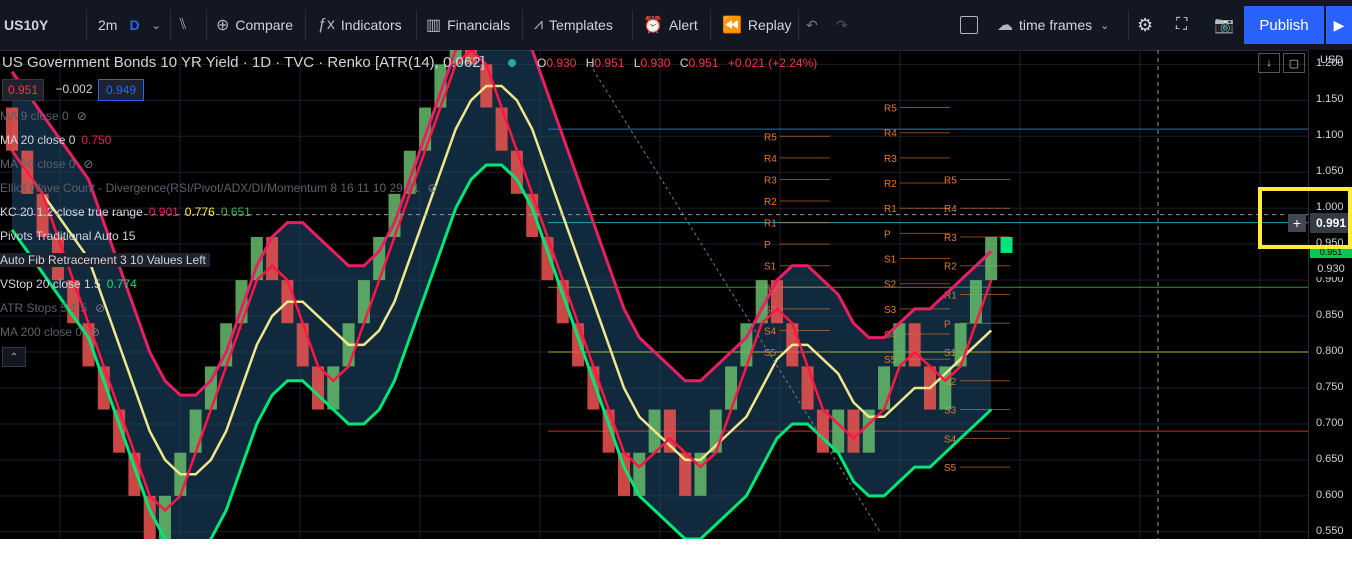 This screenshot has width=1352, height=567. I want to click on ask-price-badge: 0.949, so click(121, 90).